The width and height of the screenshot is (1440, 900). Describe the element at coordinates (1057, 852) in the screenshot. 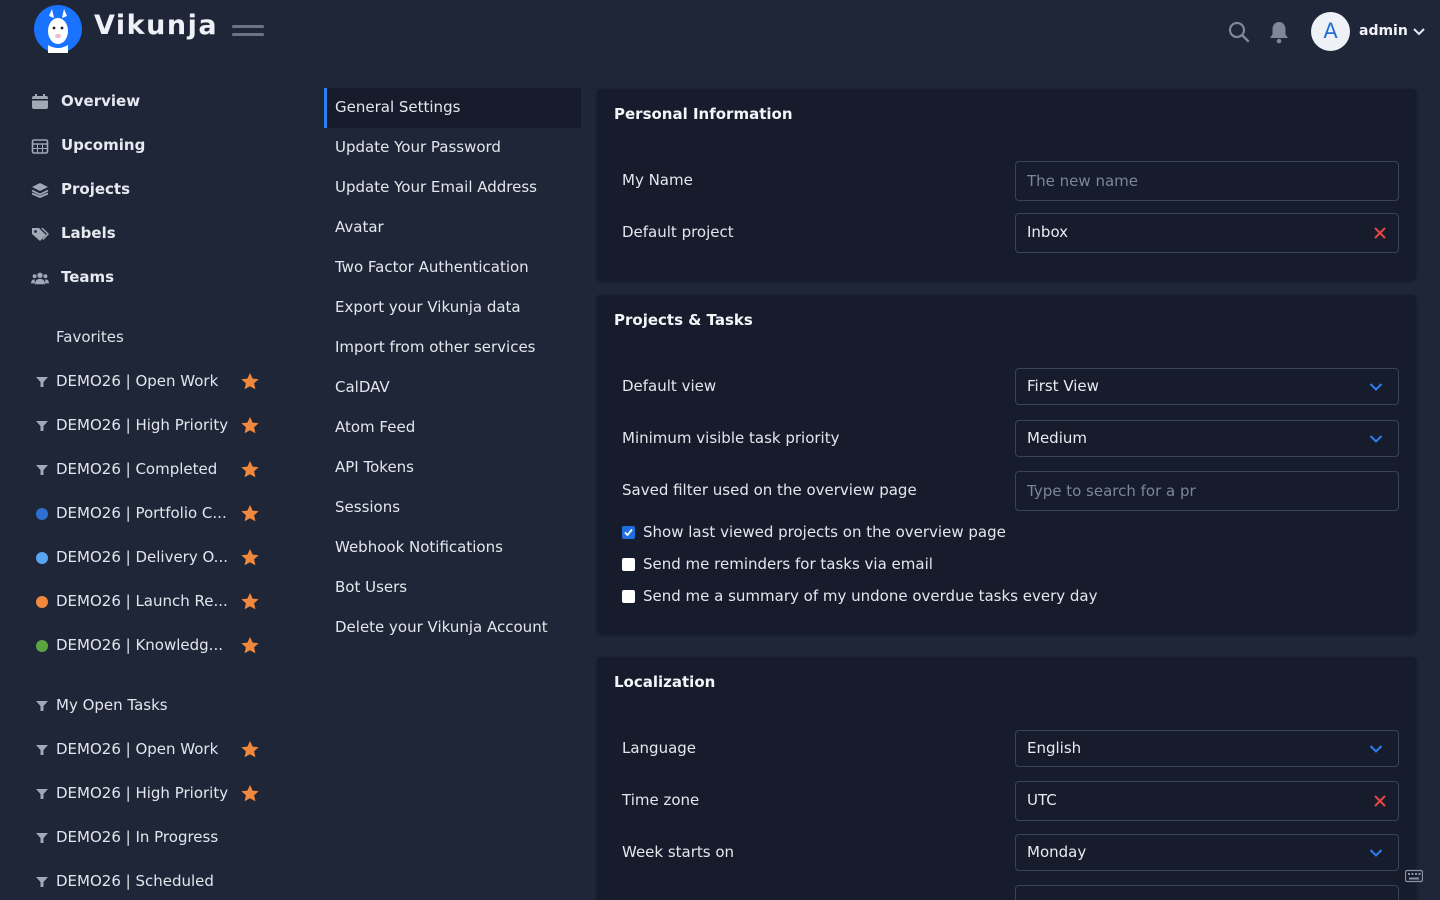

I see `week-start-value: Monday` at that location.